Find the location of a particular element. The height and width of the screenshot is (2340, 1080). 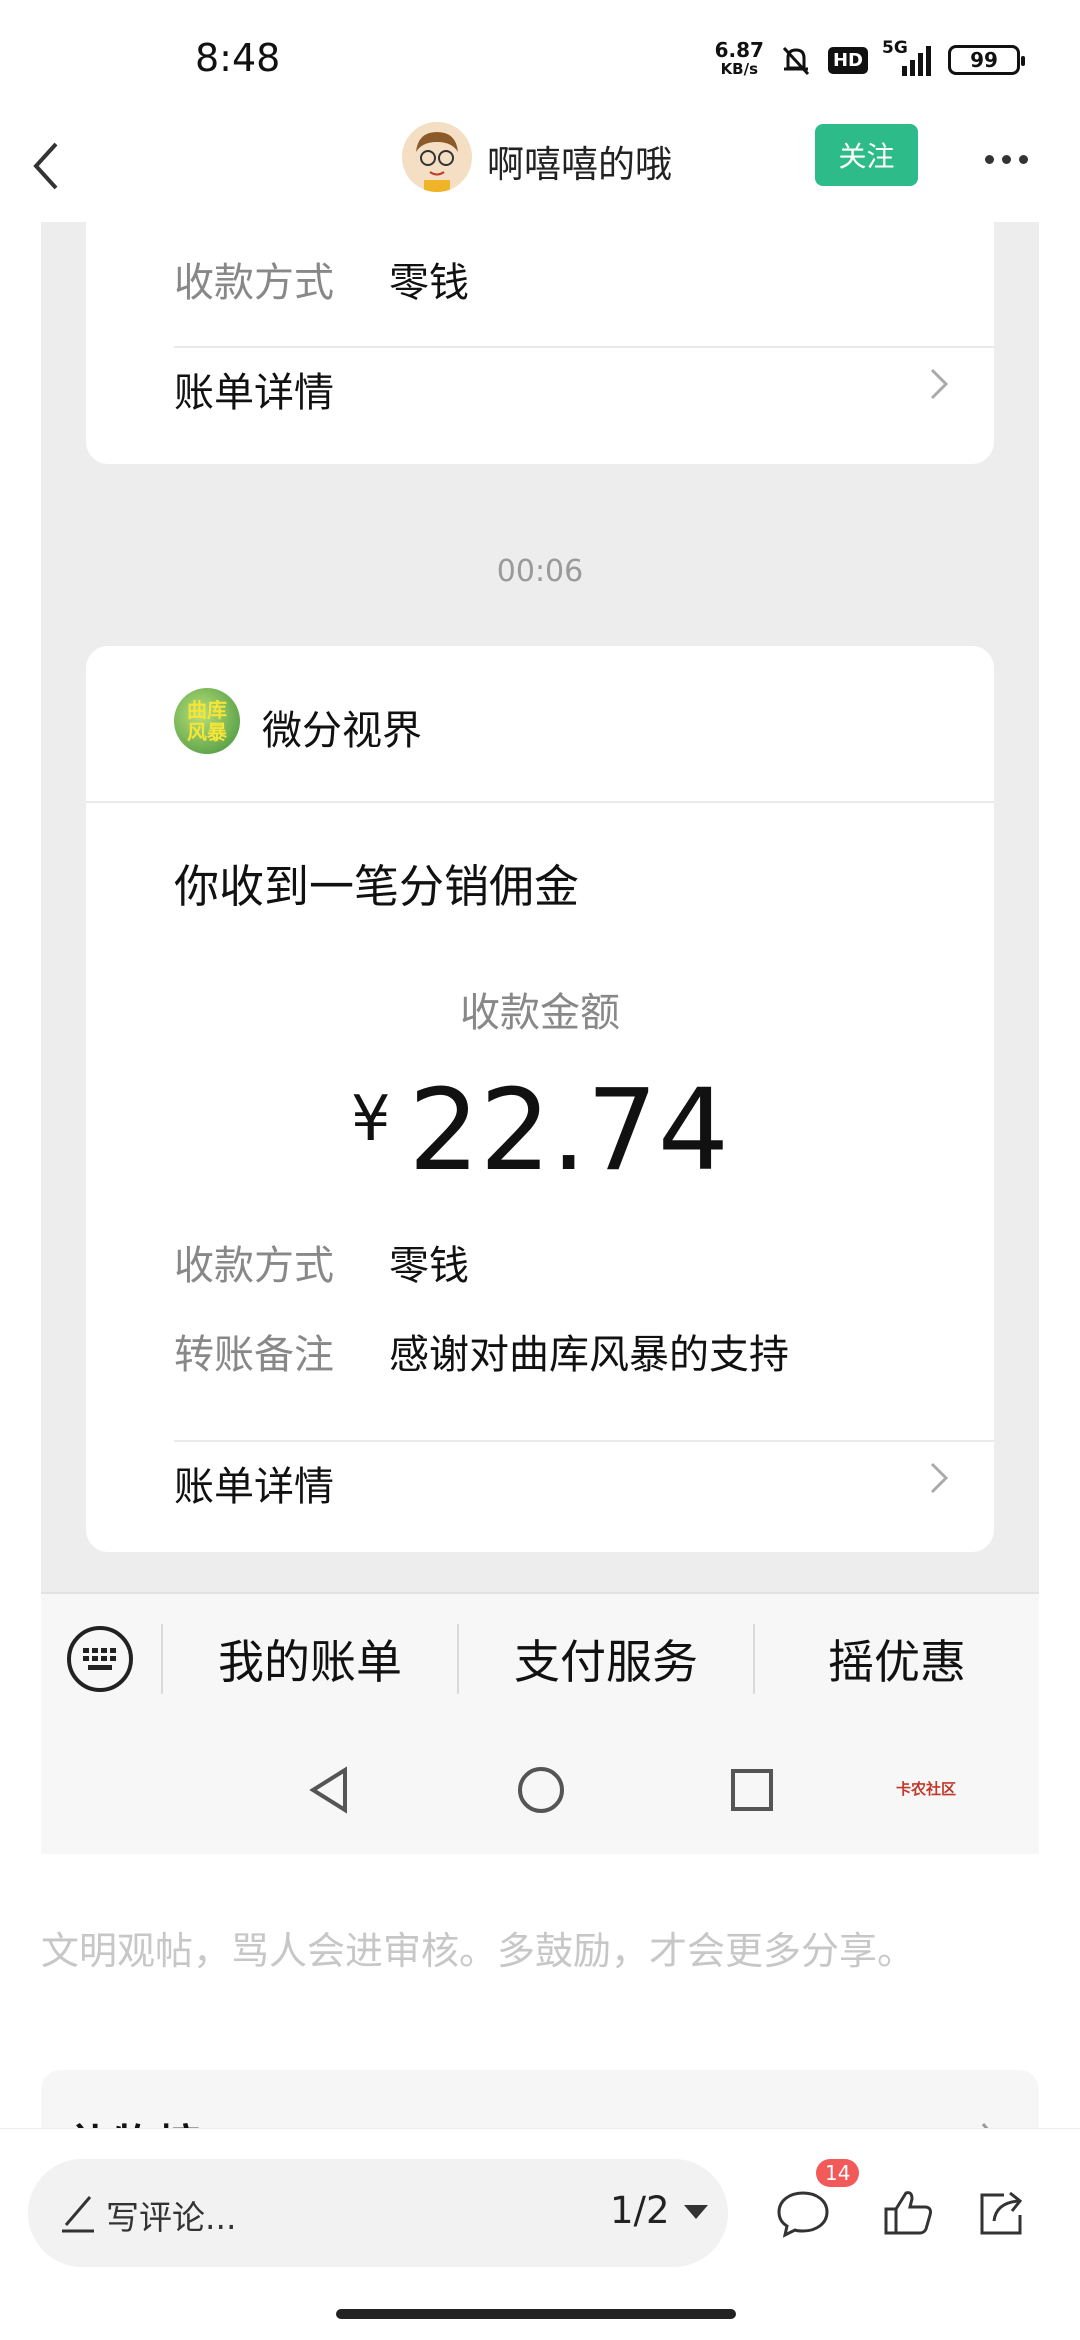

thumbs-up-icon is located at coordinates (908, 2213).